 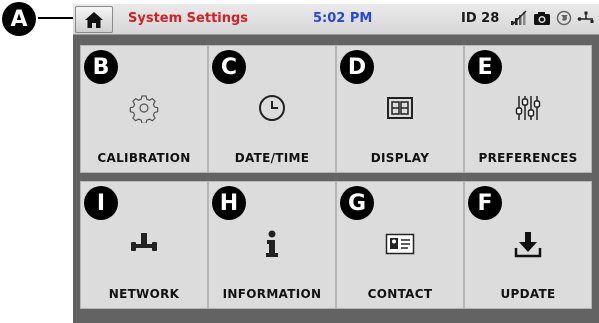 I want to click on callout-line, so click(x=56, y=18).